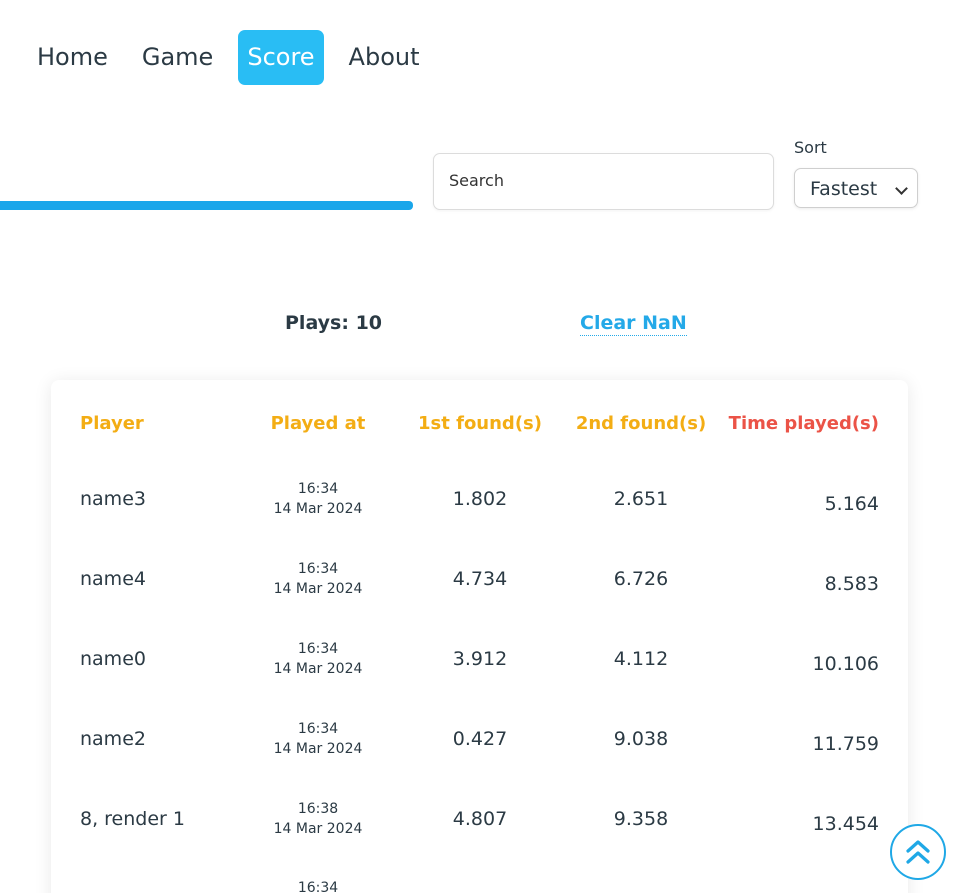  I want to click on double-chevron-up-icon, so click(918, 852).